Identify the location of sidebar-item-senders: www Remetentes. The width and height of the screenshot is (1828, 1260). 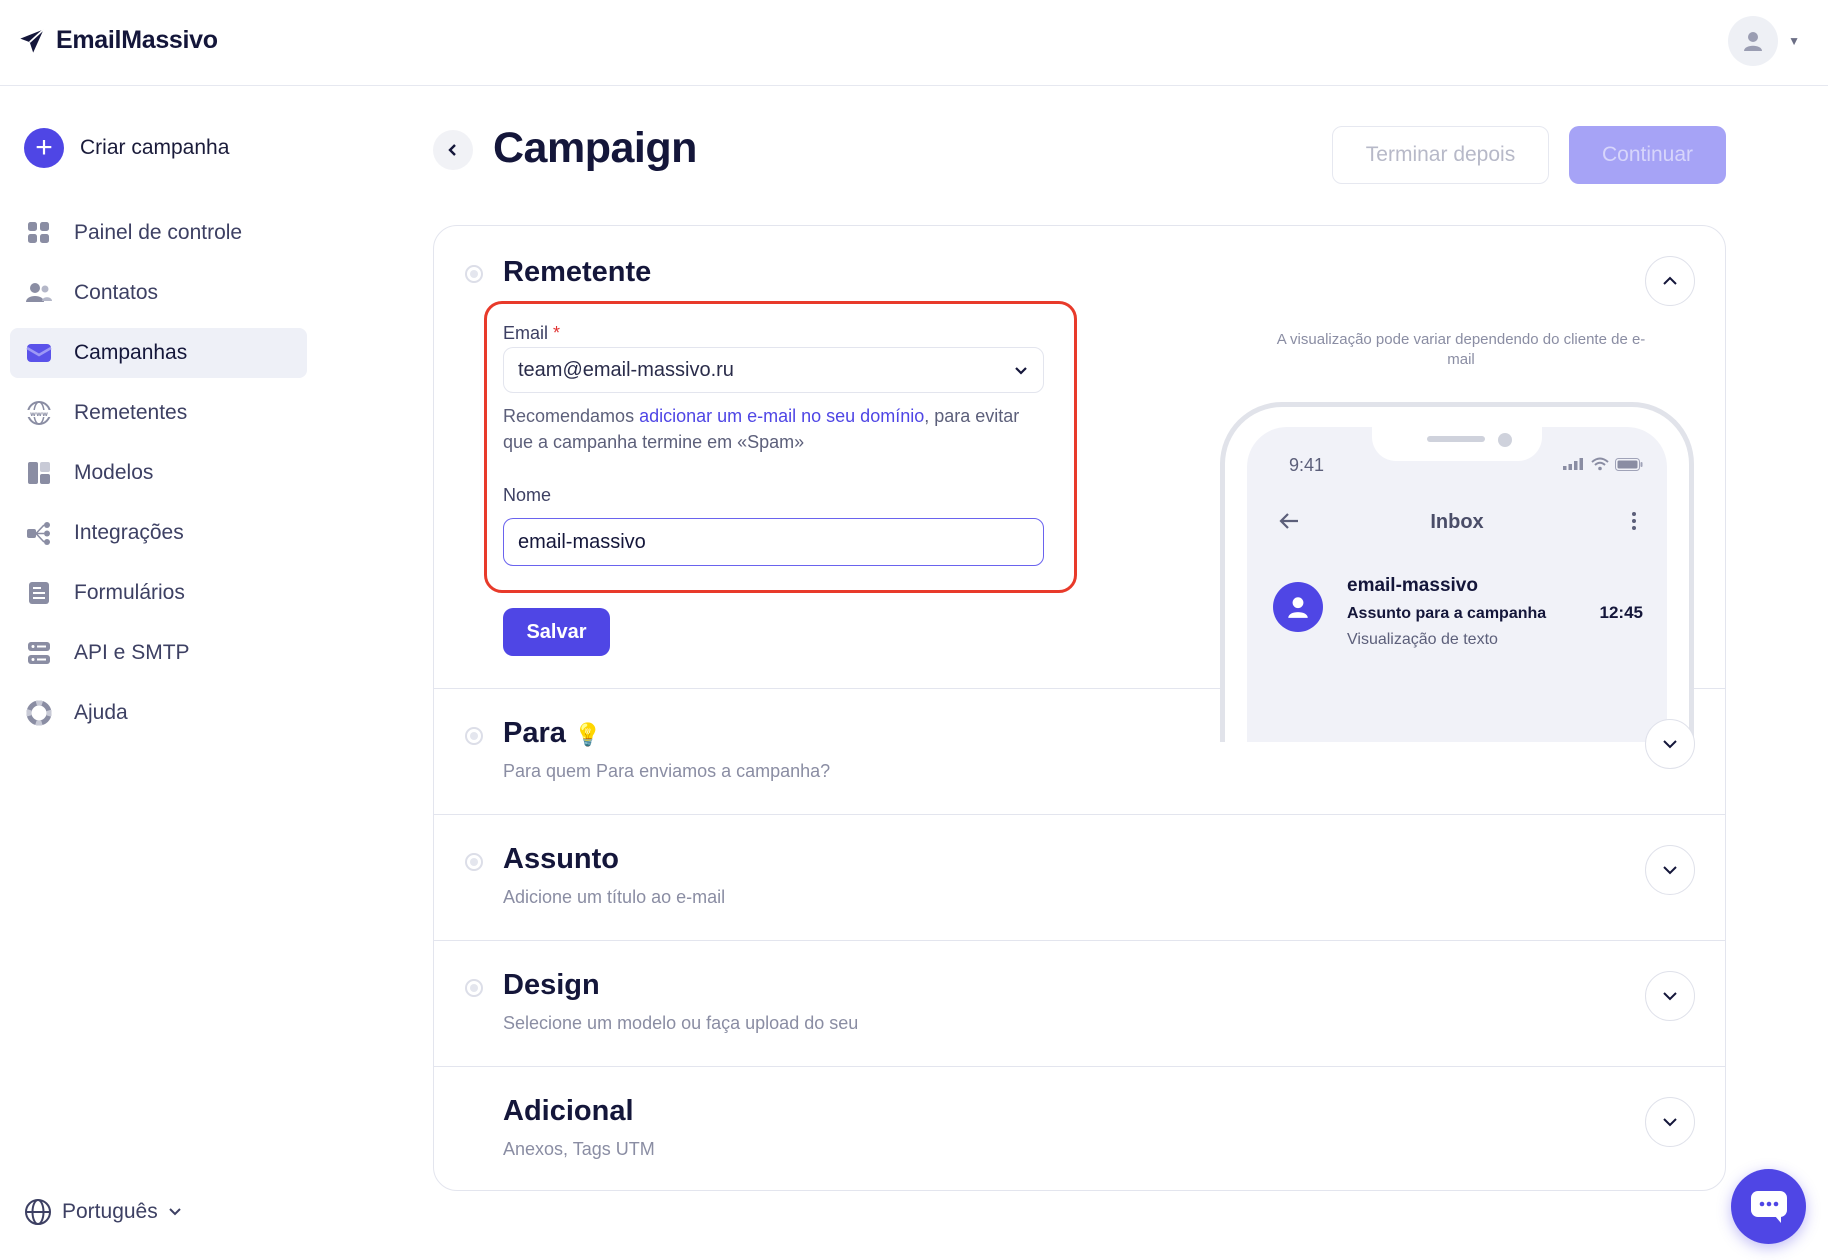
(158, 413).